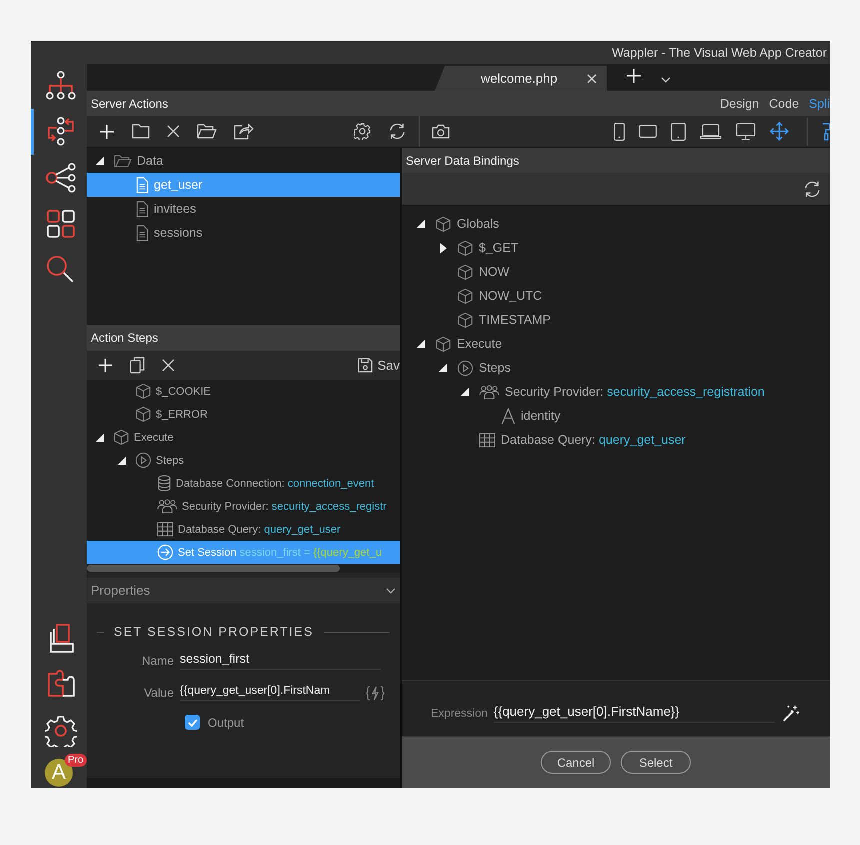  I want to click on tablet-landscape-icon, so click(648, 131).